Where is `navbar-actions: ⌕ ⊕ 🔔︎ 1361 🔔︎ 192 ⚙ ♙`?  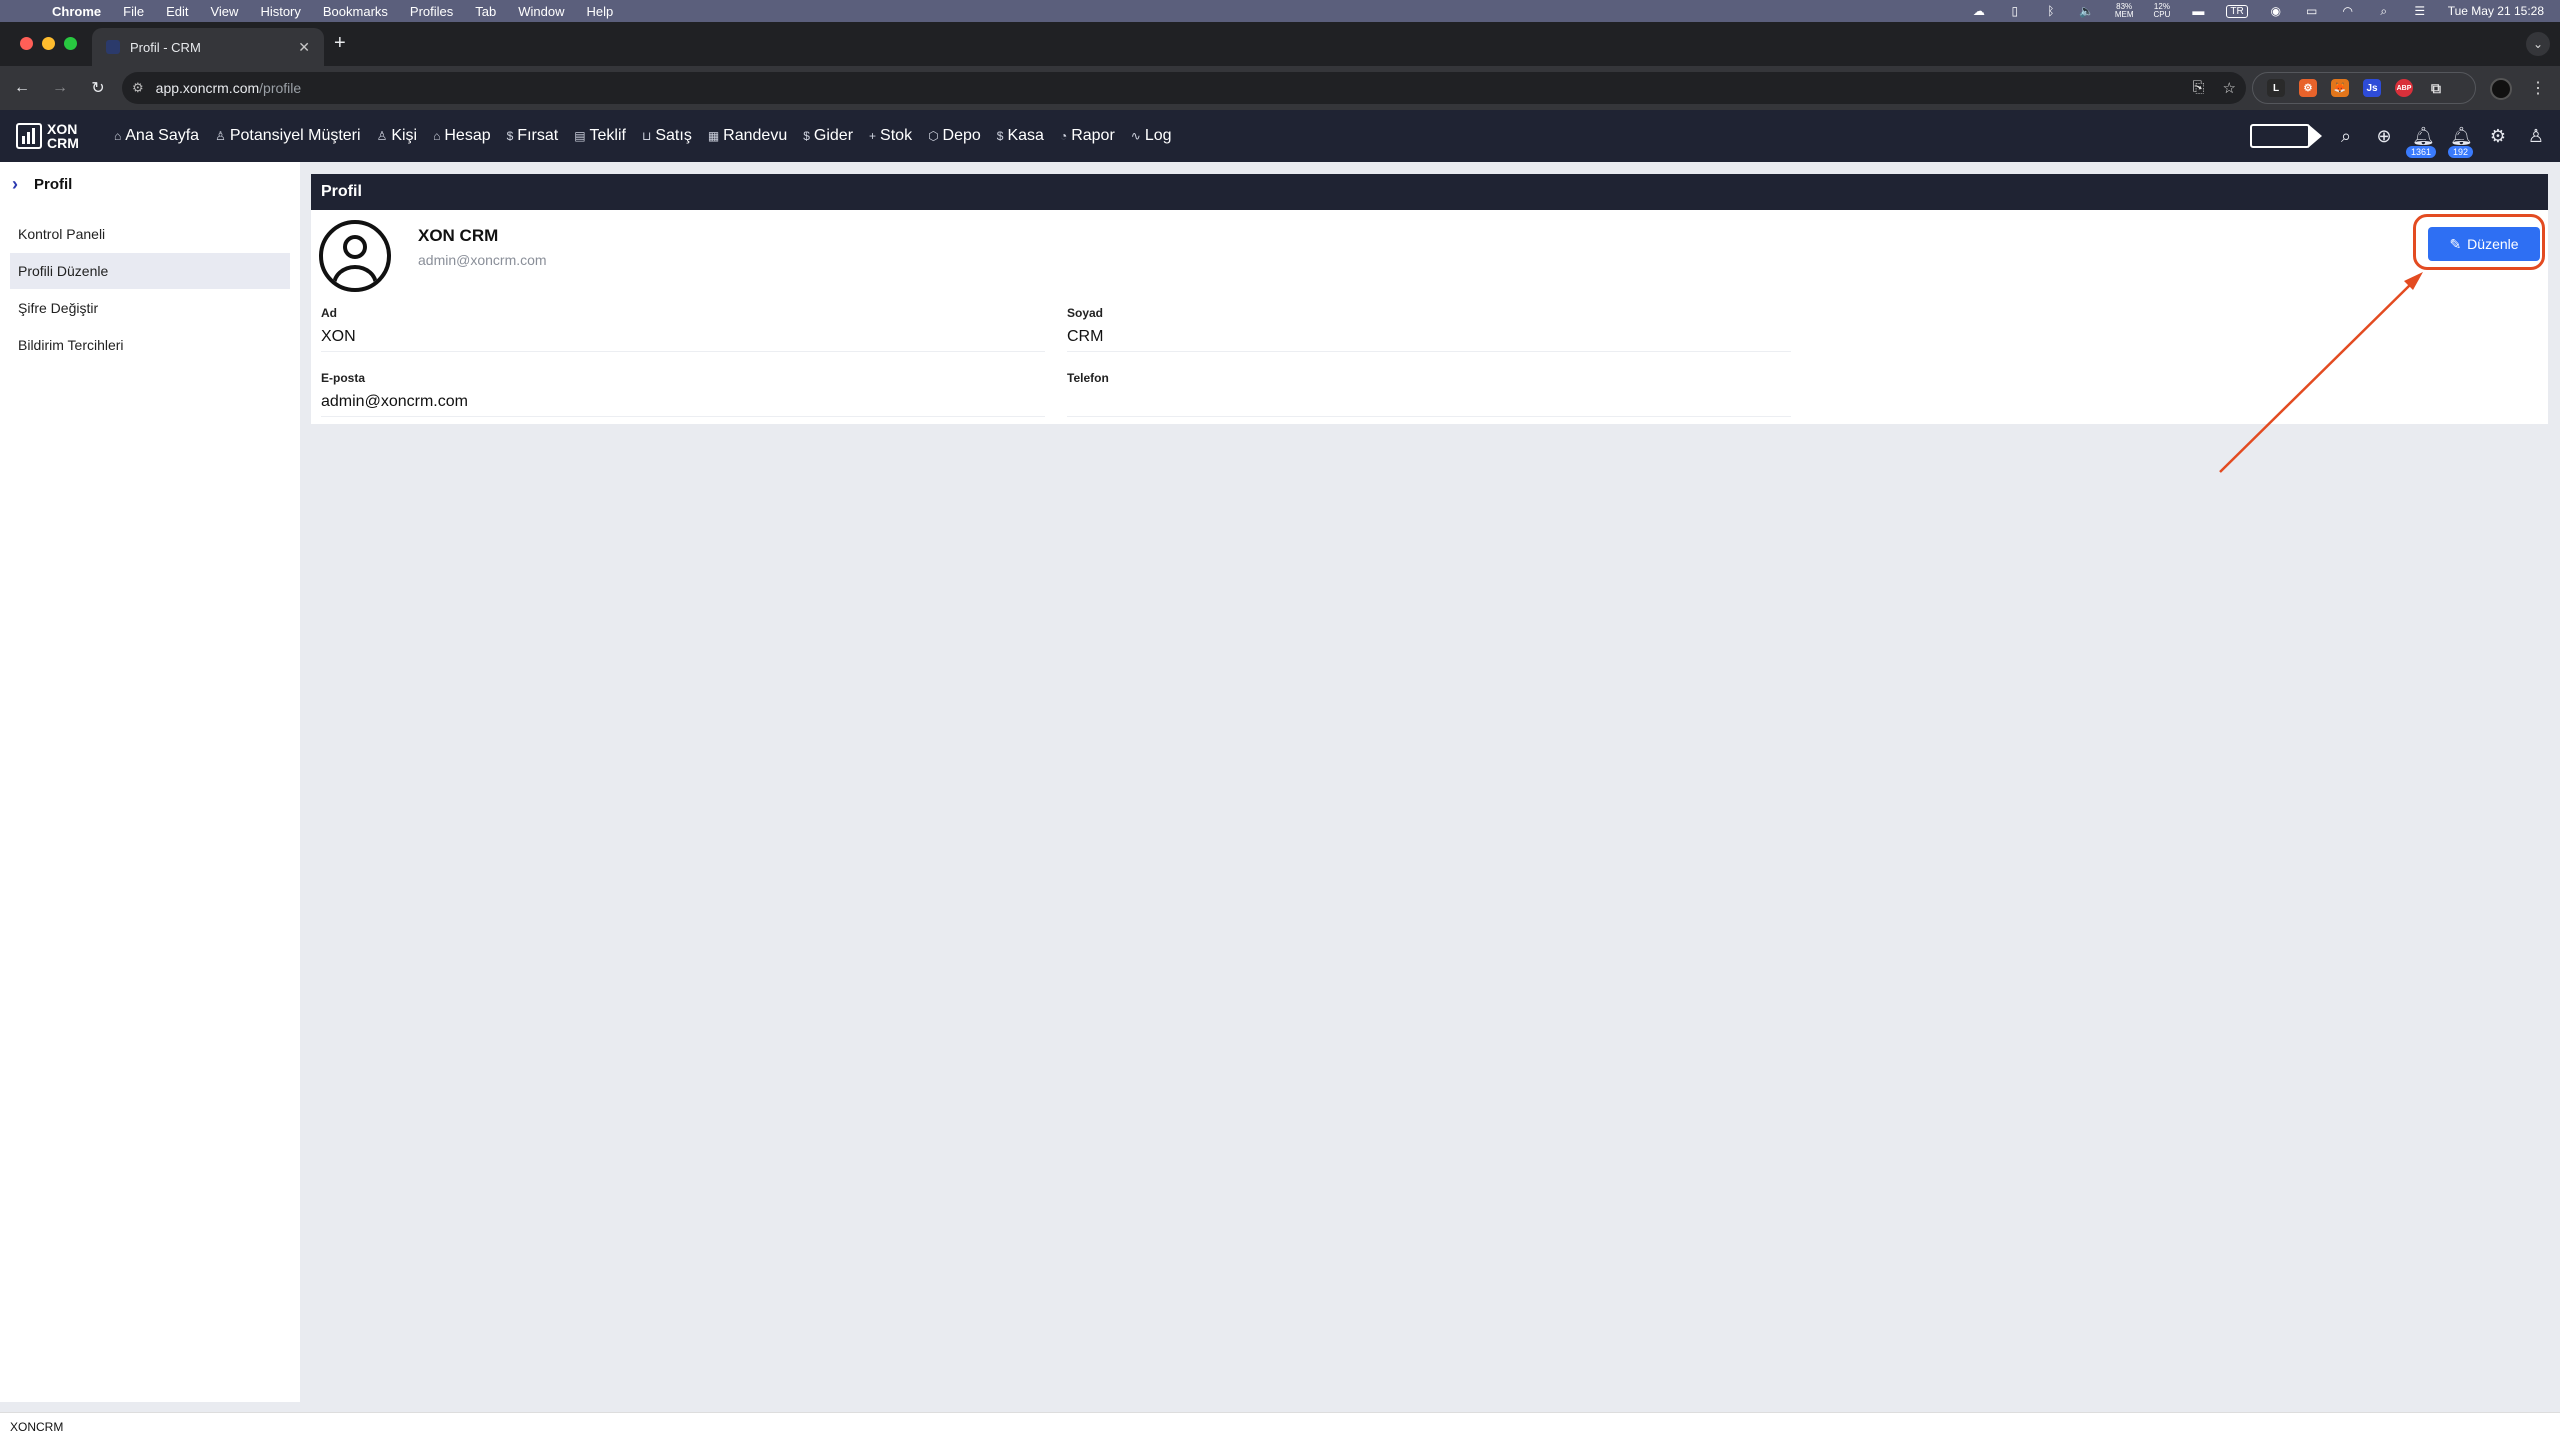
navbar-actions: ⌕ ⊕ 🔔︎ 1361 🔔︎ 192 ⚙ ♙ is located at coordinates (2398, 136).